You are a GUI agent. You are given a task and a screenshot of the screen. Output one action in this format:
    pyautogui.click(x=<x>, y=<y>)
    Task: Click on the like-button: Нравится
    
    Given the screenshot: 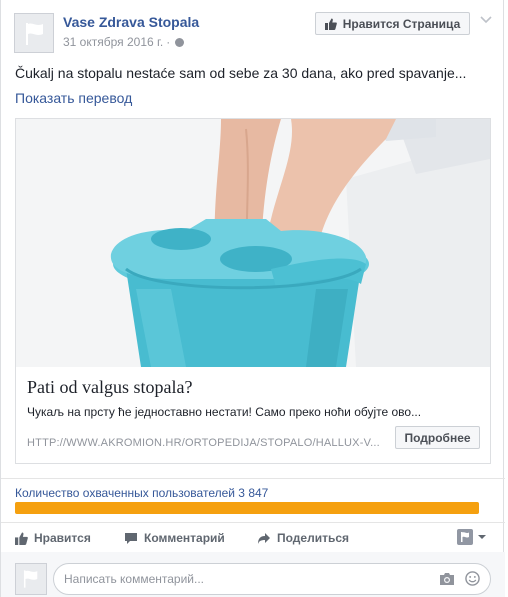 What is the action you would take?
    pyautogui.click(x=53, y=538)
    